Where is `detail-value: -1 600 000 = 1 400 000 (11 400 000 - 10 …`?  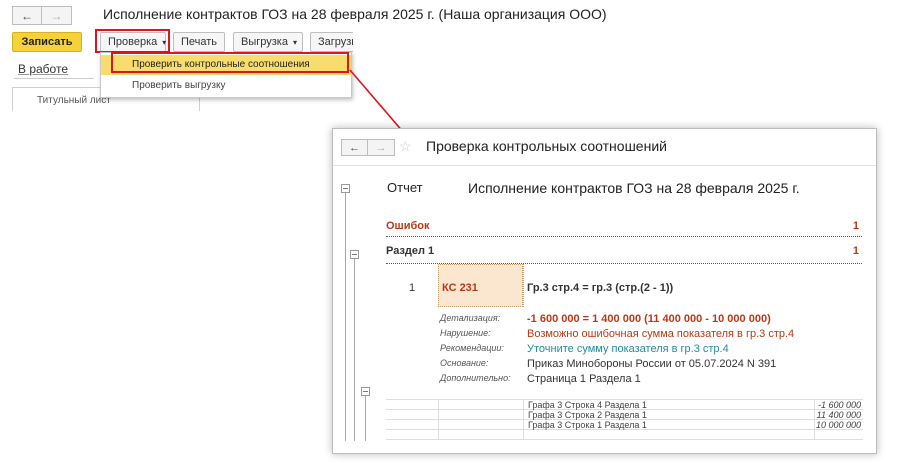 detail-value: -1 600 000 = 1 400 000 (11 400 000 - 10 … is located at coordinates (649, 319).